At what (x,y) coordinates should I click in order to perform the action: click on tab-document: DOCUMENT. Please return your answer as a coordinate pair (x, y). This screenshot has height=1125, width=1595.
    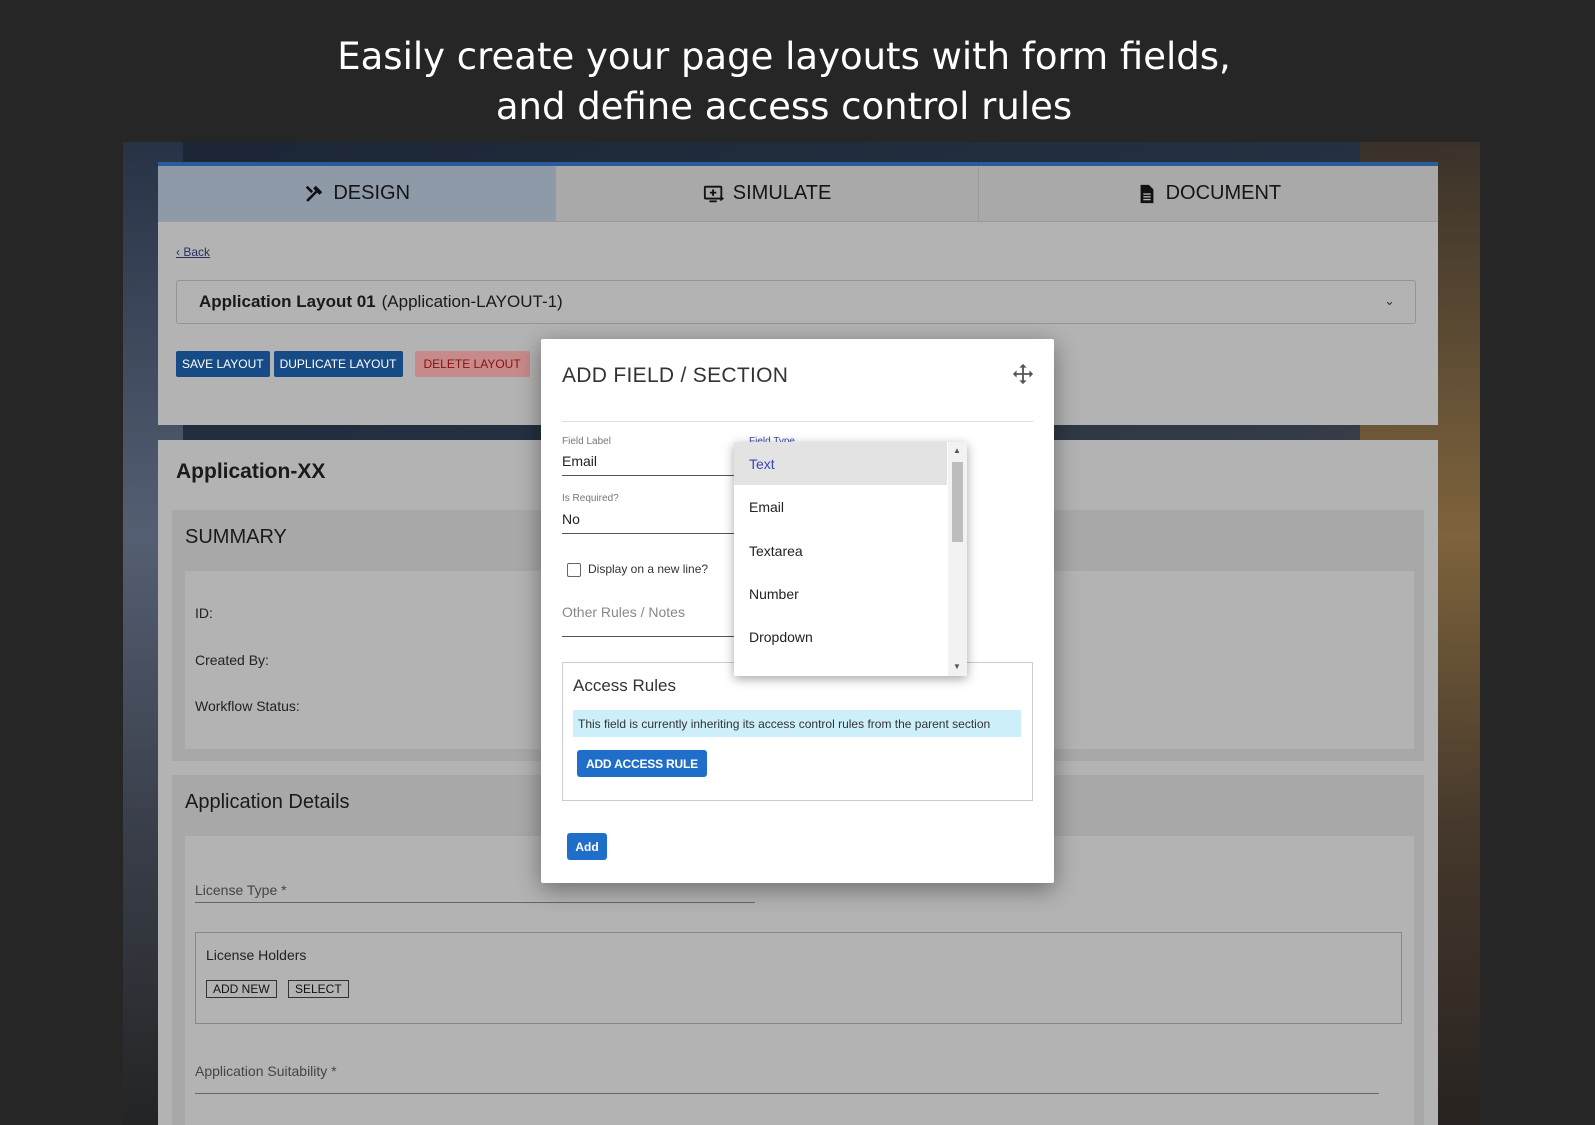
    Looking at the image, I should click on (1208, 193).